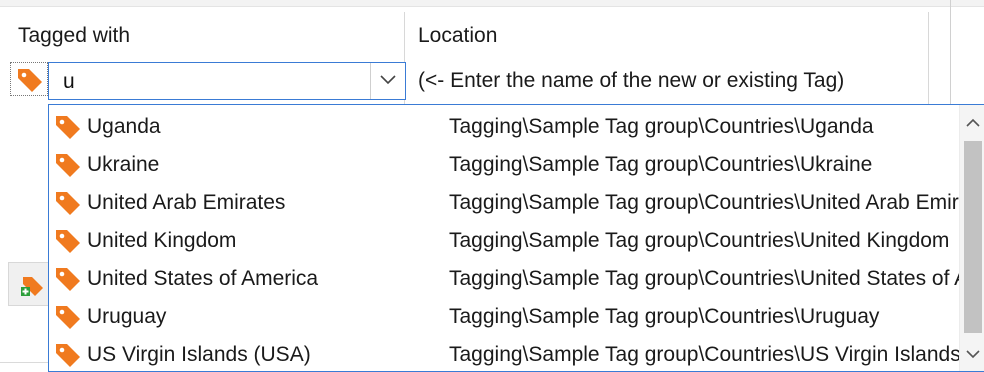 The width and height of the screenshot is (984, 372). What do you see at coordinates (669, 38) in the screenshot?
I see `column-header-location: Location` at bounding box center [669, 38].